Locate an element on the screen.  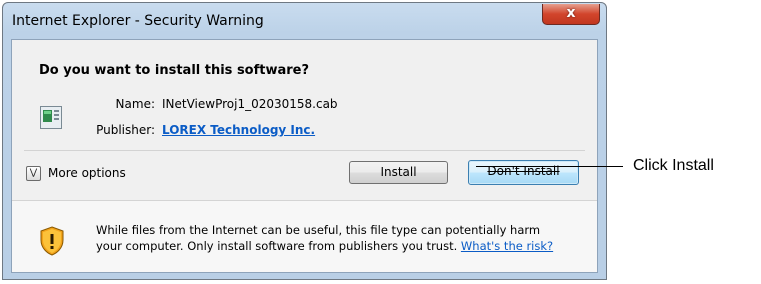
name-label: Name: is located at coordinates (135, 104).